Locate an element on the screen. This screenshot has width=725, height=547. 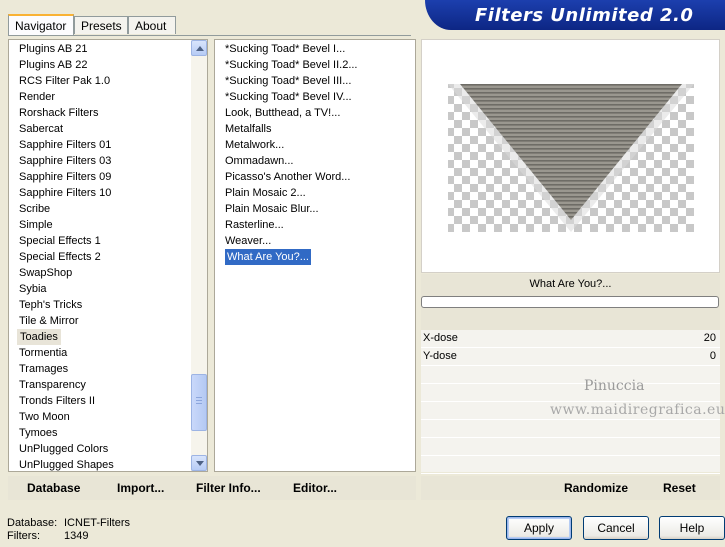
scroll-down-button is located at coordinates (199, 463).